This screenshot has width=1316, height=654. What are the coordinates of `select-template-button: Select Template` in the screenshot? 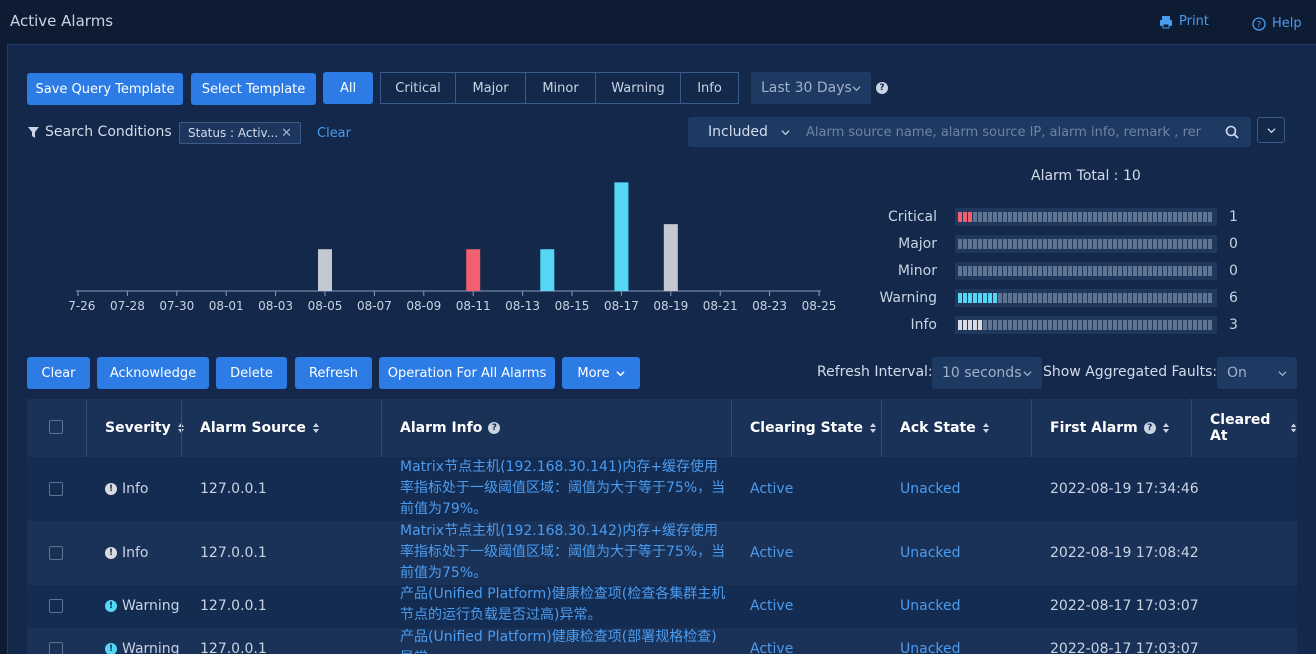 It's located at (253, 89).